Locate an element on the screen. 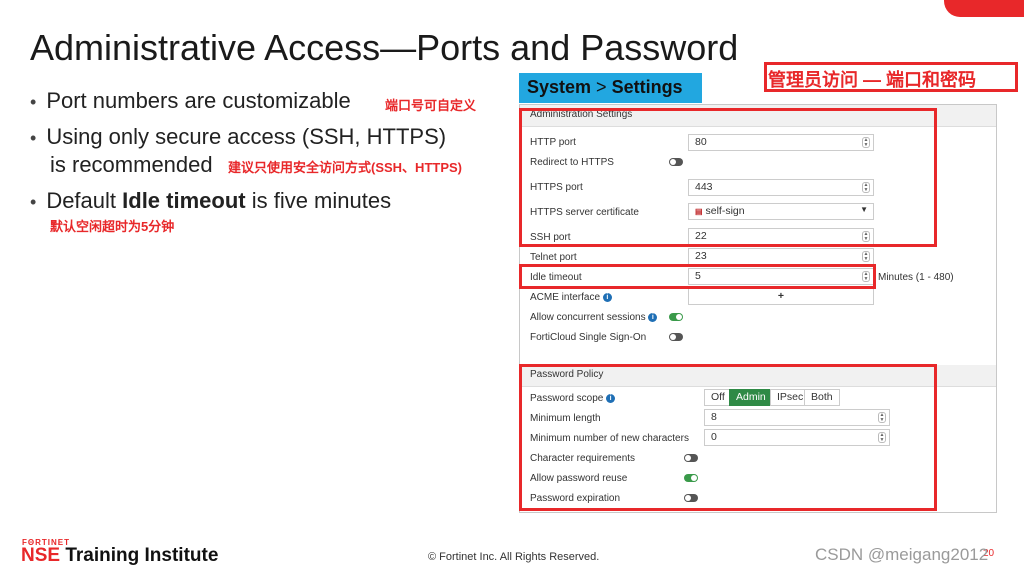 Image resolution: width=1024 pixels, height=575 pixels. acme-label-text: ACME interface is located at coordinates (565, 297).